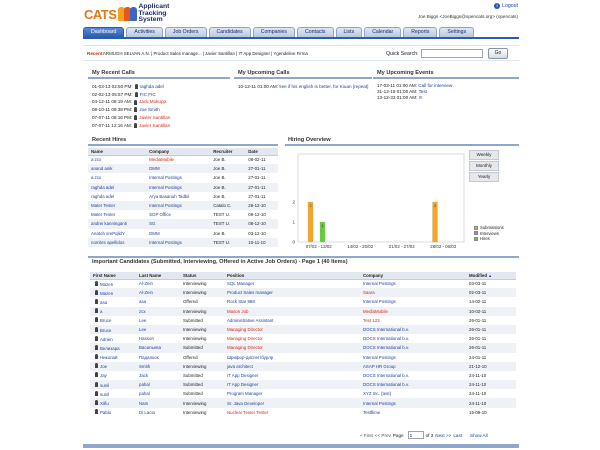 The image size is (600, 450). Describe the element at coordinates (457, 435) in the screenshot. I see `pager-last: Last` at that location.